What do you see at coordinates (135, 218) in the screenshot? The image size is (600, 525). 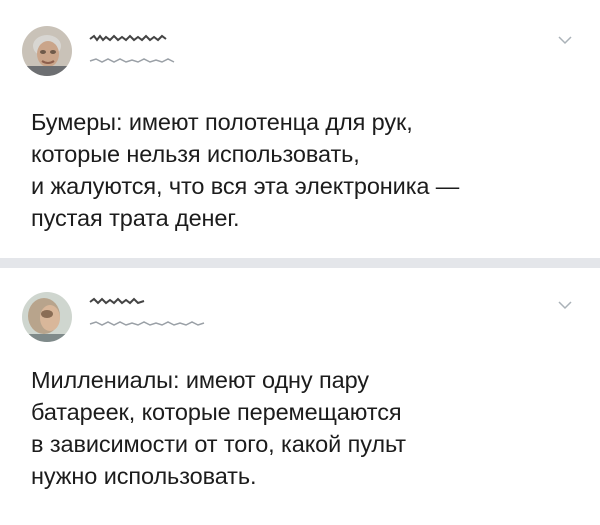 I see `tweet-line: пустая трата денег.` at bounding box center [135, 218].